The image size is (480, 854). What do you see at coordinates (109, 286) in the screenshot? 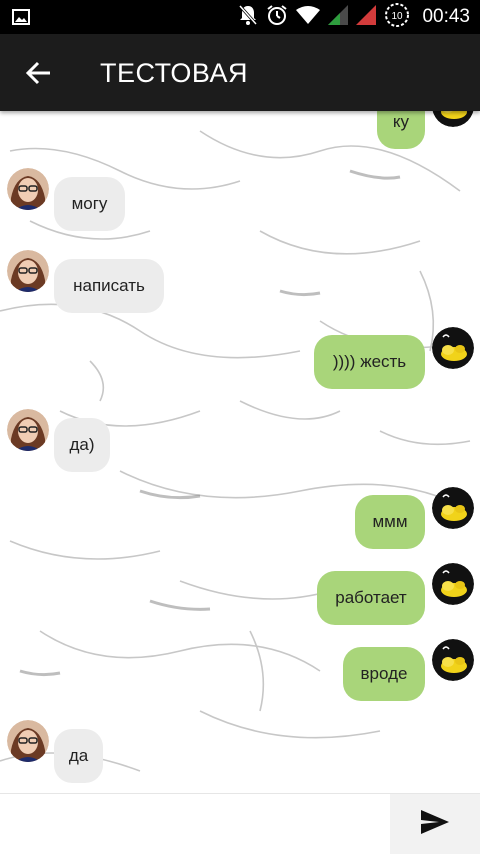
I see `message-bubble: написать` at bounding box center [109, 286].